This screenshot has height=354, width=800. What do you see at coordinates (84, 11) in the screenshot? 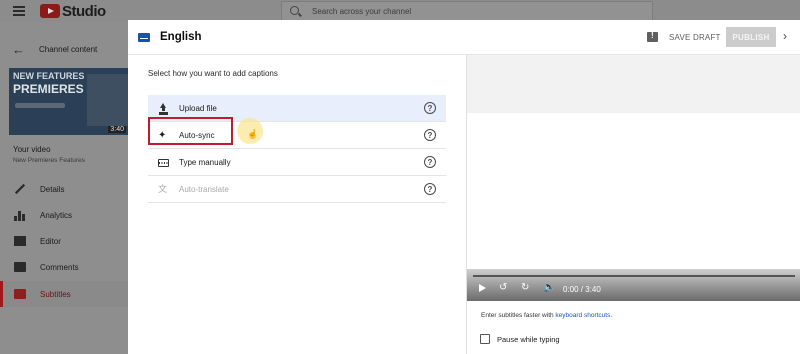
I see `studio-logo-text: Studio` at bounding box center [84, 11].